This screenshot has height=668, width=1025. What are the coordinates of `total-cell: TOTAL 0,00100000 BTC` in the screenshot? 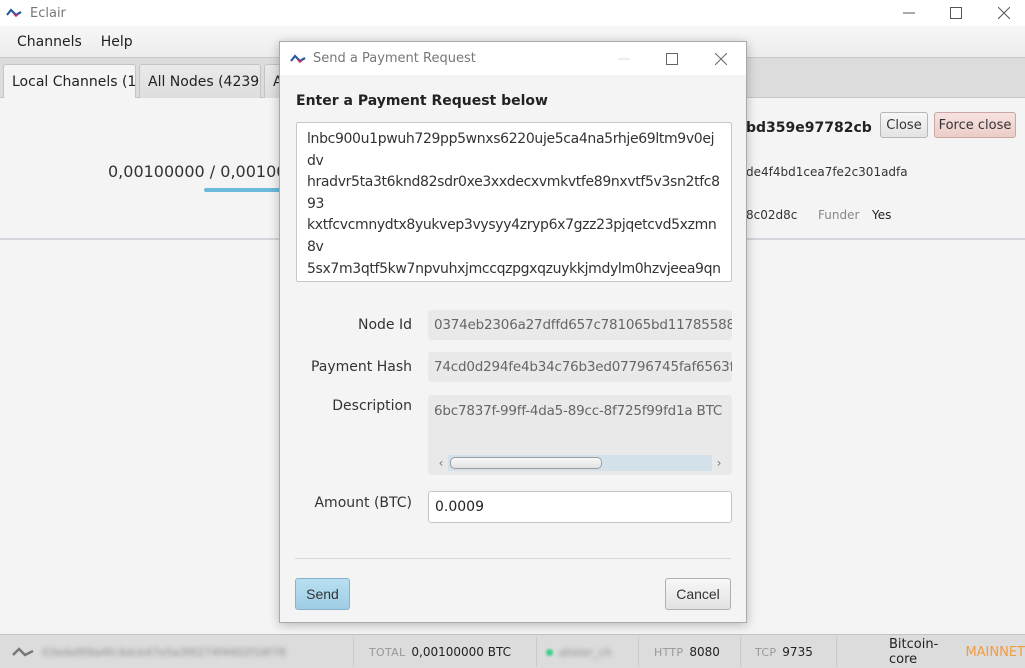 It's located at (440, 651).